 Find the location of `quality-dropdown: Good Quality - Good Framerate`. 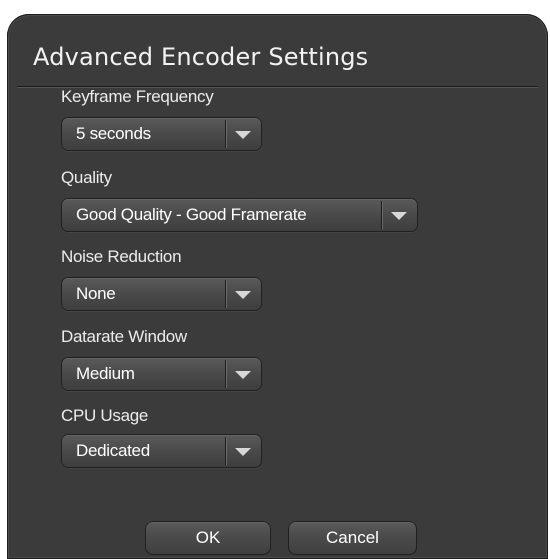

quality-dropdown: Good Quality - Good Framerate is located at coordinates (239, 215).